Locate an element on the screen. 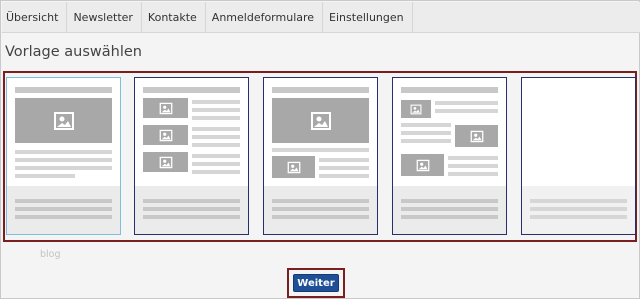  template-card-blank is located at coordinates (578, 156).